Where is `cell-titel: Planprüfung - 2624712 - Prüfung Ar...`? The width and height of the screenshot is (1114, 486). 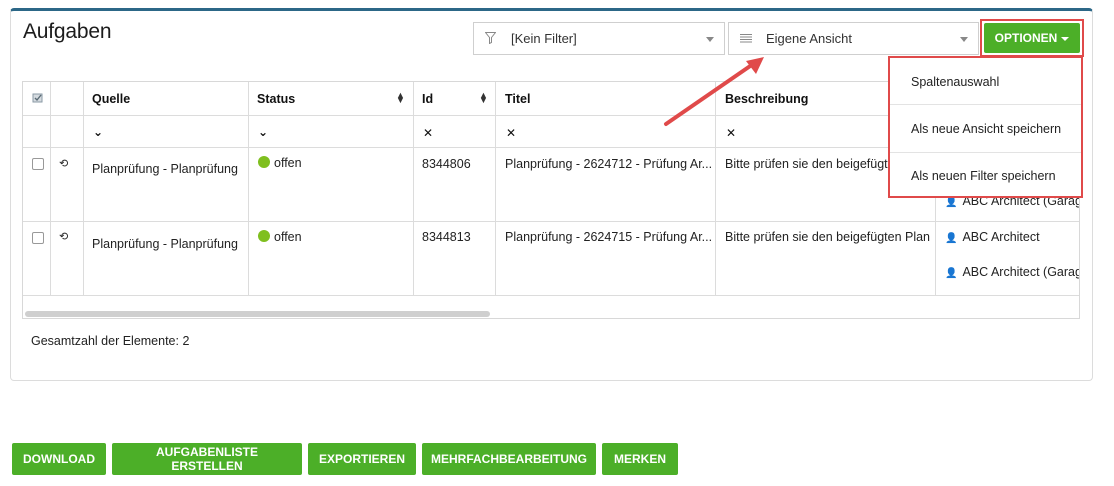 cell-titel: Planprüfung - 2624712 - Prüfung Ar... is located at coordinates (608, 164).